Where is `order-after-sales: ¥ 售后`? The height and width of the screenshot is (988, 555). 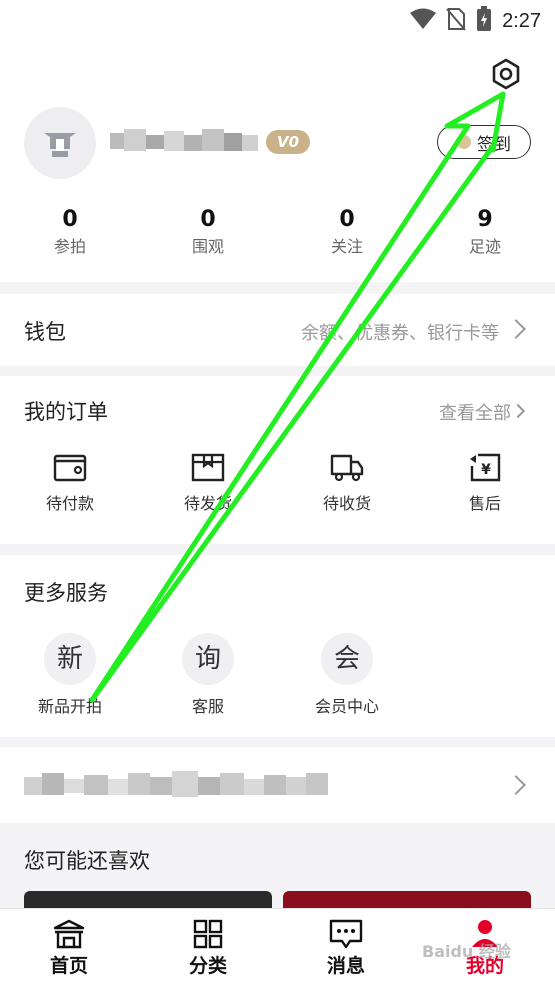 order-after-sales: ¥ 售后 is located at coordinates (485, 483).